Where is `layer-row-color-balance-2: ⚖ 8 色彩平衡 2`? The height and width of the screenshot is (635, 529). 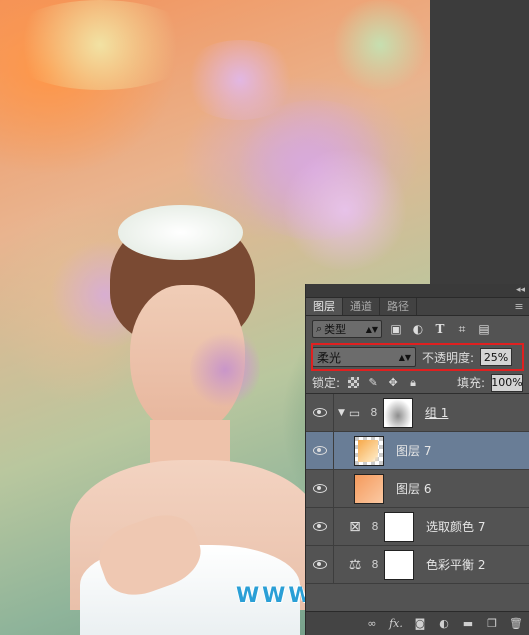 layer-row-color-balance-2: ⚖ 8 色彩平衡 2 is located at coordinates (417, 564).